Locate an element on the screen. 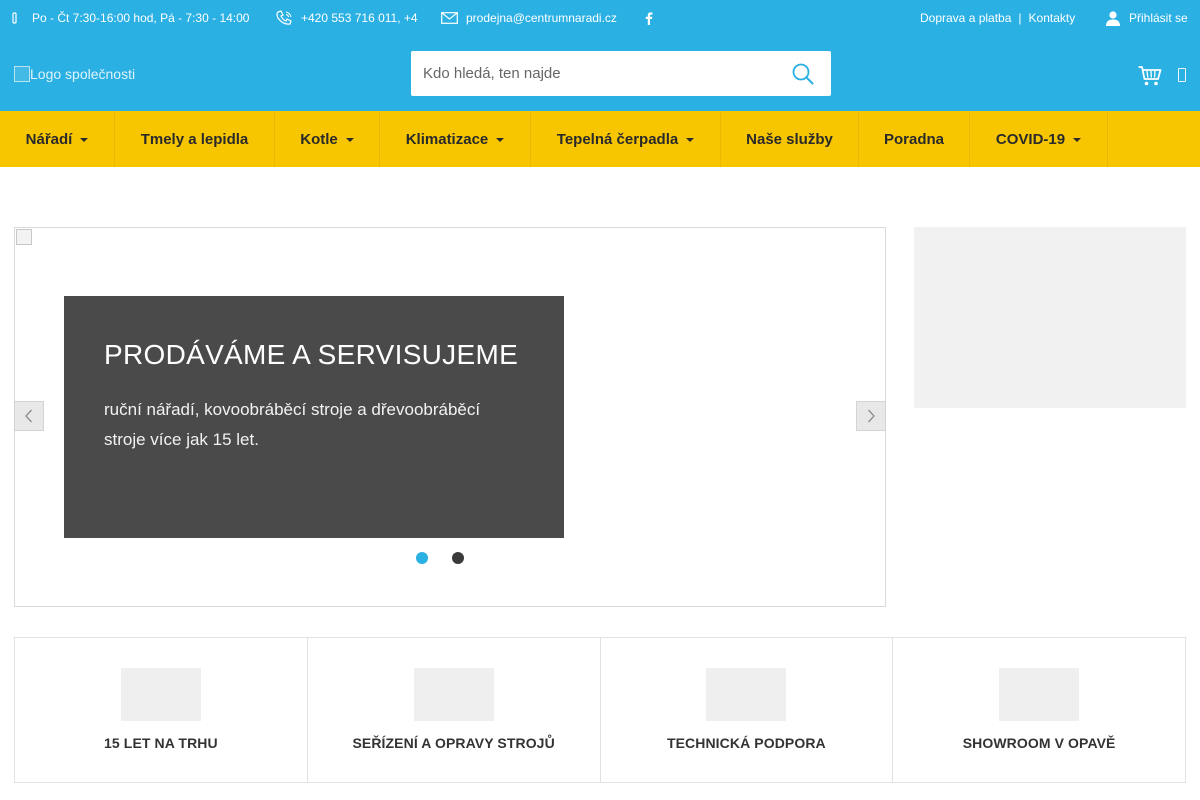 This screenshot has width=1200, height=800. login-label: Přihlásit se is located at coordinates (1158, 18).